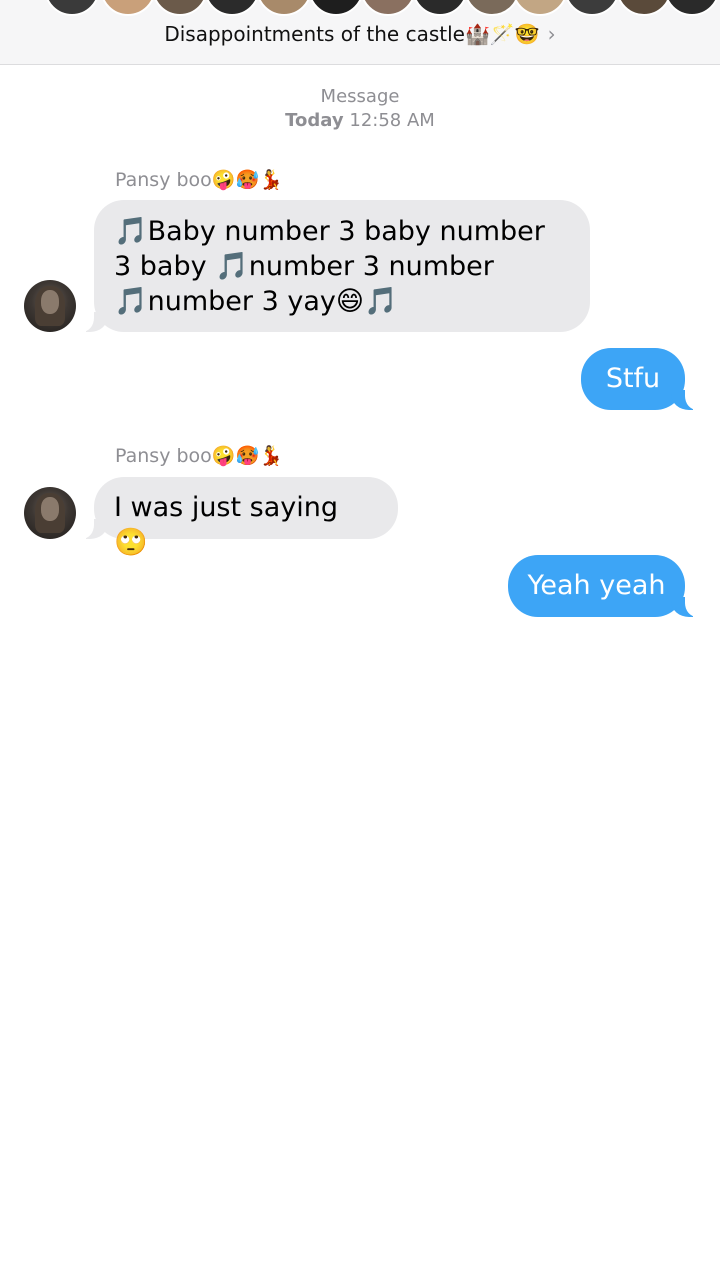  I want to click on message-timestamp: Message Today 12:58 AM, so click(360, 109).